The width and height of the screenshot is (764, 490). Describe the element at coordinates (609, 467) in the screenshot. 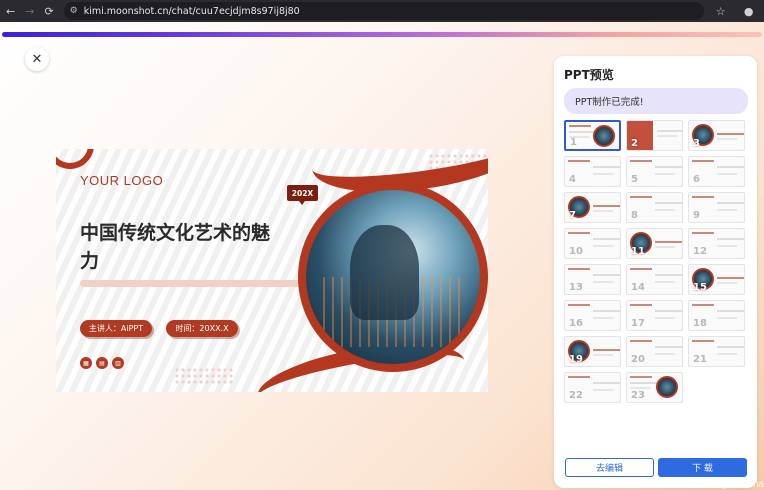

I see `edit-button: 去编辑` at that location.